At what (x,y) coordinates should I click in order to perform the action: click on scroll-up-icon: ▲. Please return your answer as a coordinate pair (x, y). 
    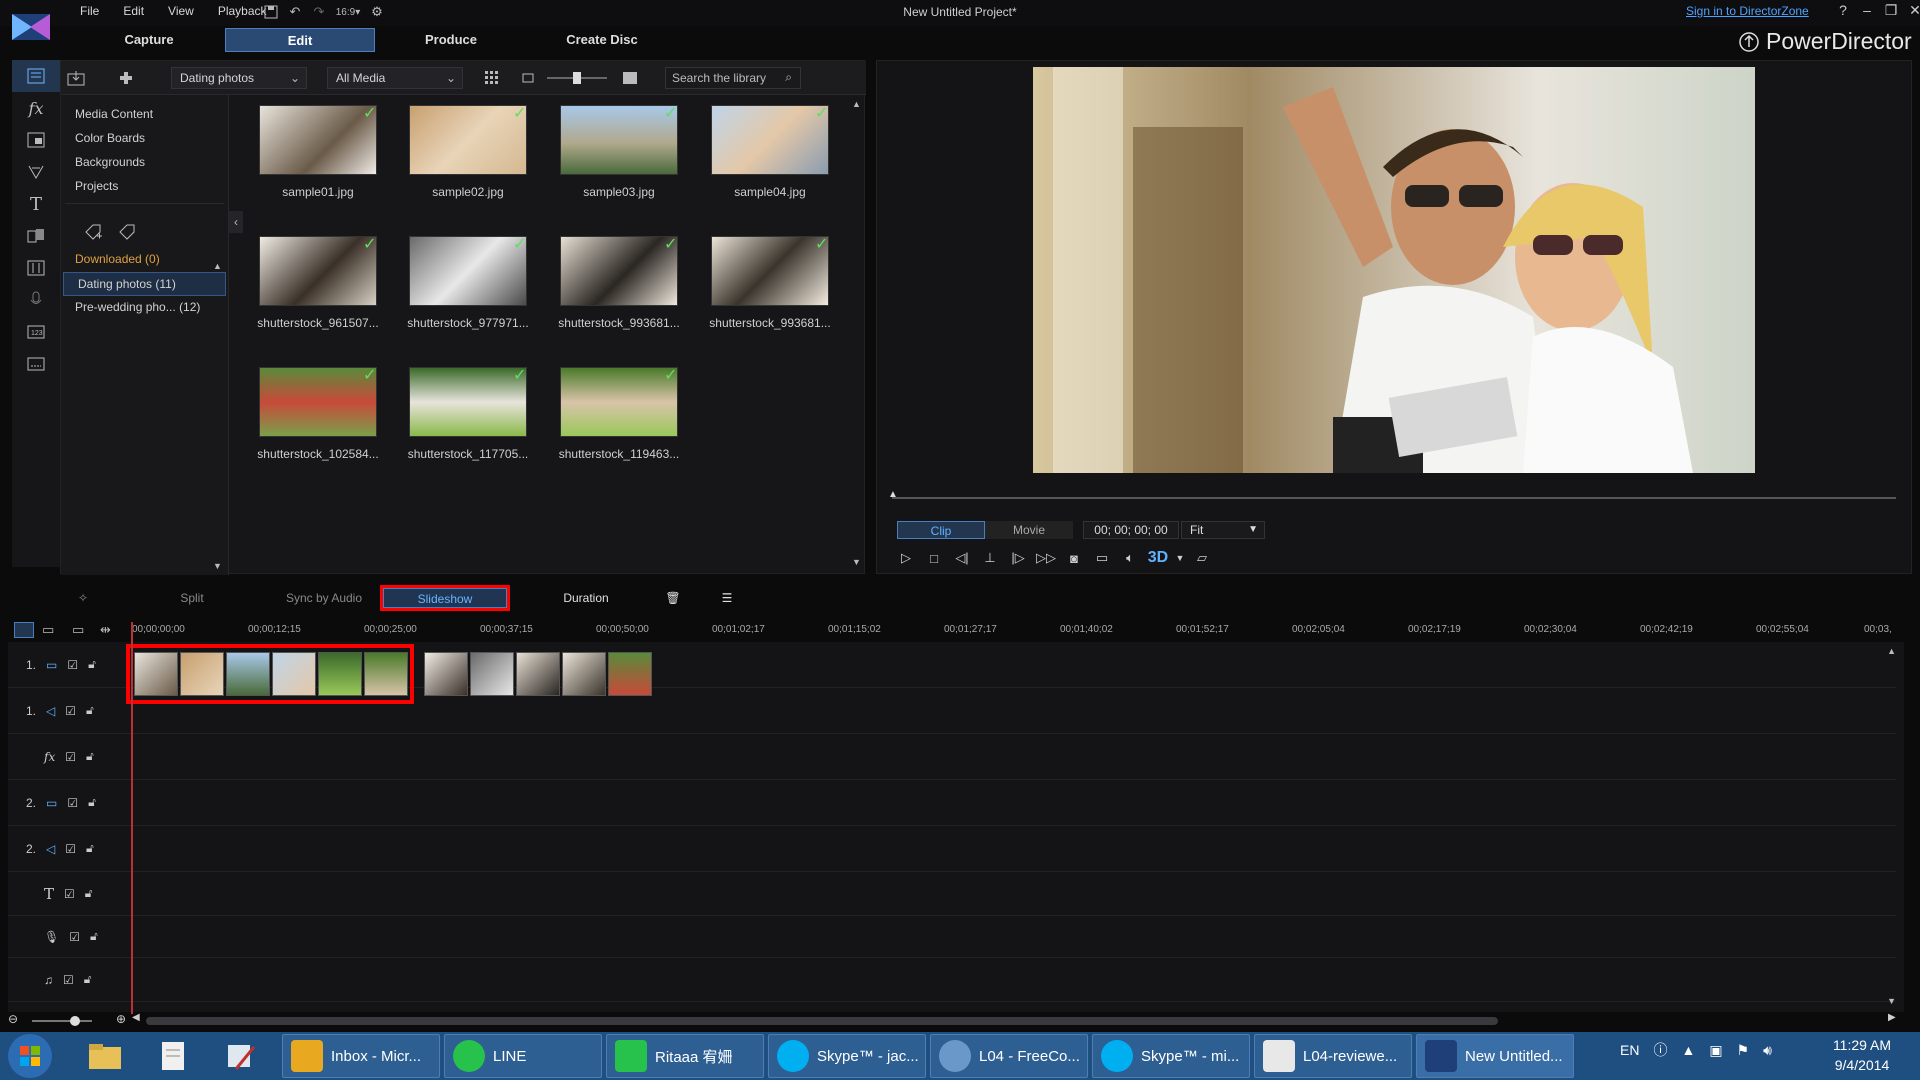
    Looking at the image, I should click on (218, 266).